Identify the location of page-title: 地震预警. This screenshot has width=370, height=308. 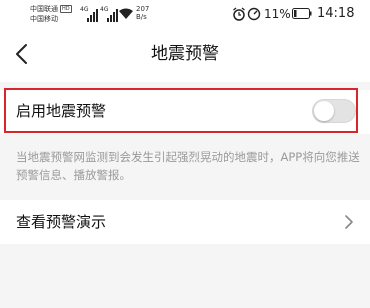
(185, 54).